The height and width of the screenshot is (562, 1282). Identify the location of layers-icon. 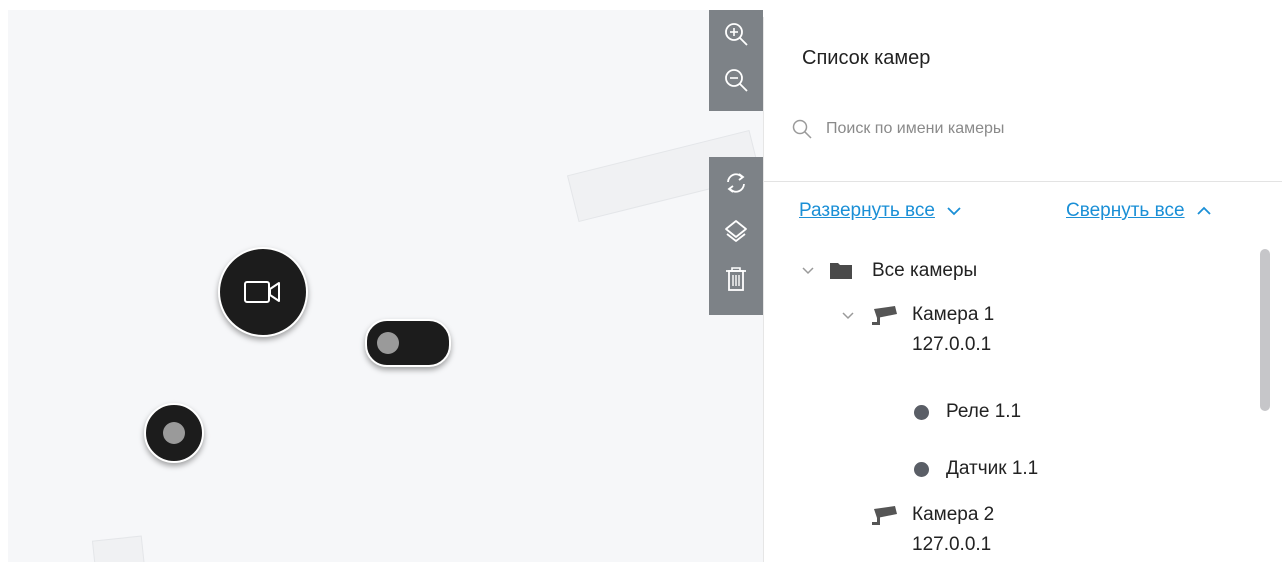
(736, 231).